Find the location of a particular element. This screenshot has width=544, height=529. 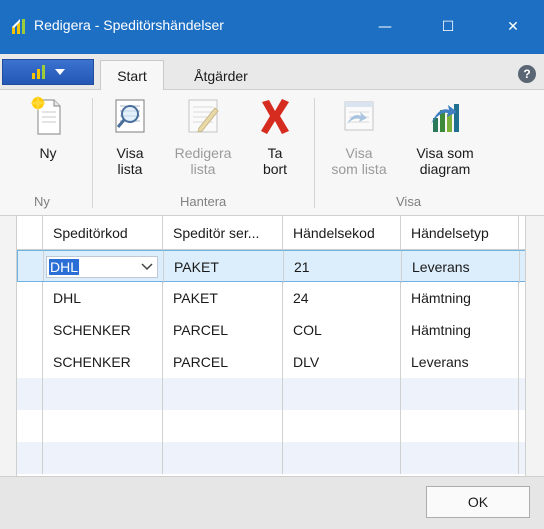

table-row: SCHENKER PARCEL DLV Leverans is located at coordinates (271, 362).